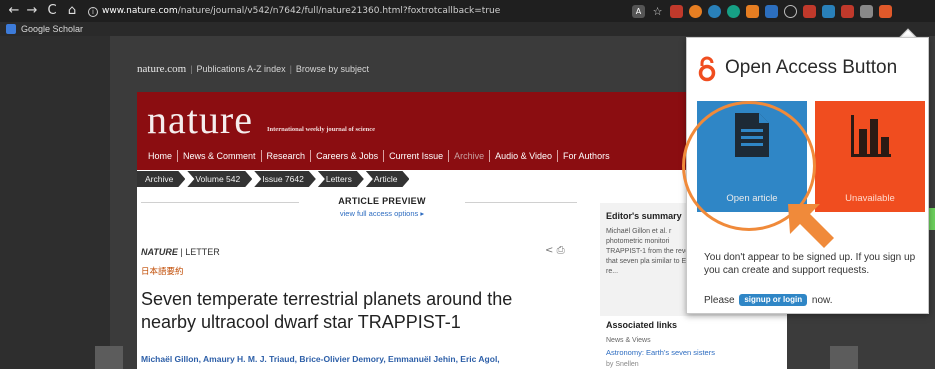 Image resolution: width=935 pixels, height=369 pixels. What do you see at coordinates (241, 69) in the screenshot?
I see `site-nav-publications: Publications A-Z index` at bounding box center [241, 69].